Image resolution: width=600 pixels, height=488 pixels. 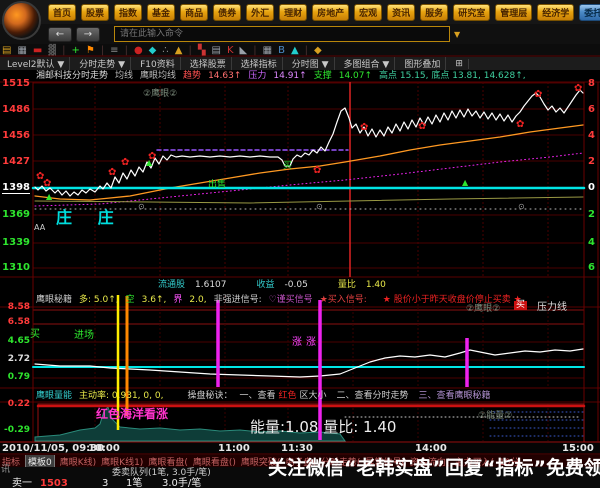 What do you see at coordinates (297, 342) in the screenshot?
I see `rise-label: 涨` at bounding box center [297, 342].